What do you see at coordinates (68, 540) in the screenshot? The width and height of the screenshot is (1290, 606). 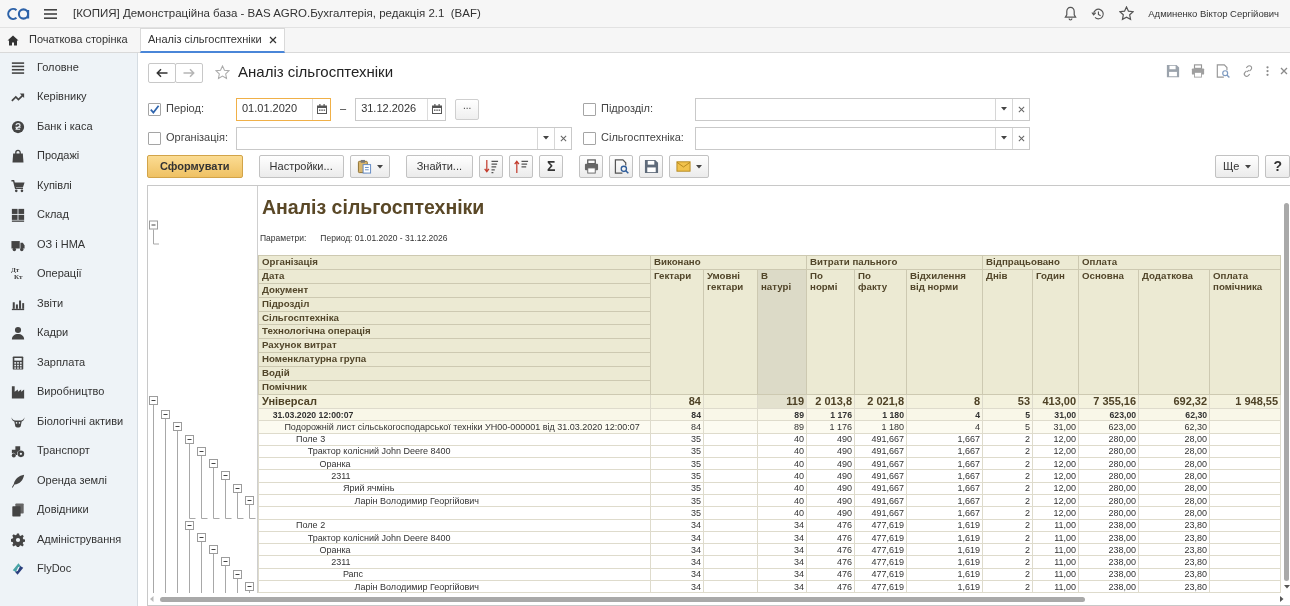 I see `sidebar-item: Адміністрування` at bounding box center [68, 540].